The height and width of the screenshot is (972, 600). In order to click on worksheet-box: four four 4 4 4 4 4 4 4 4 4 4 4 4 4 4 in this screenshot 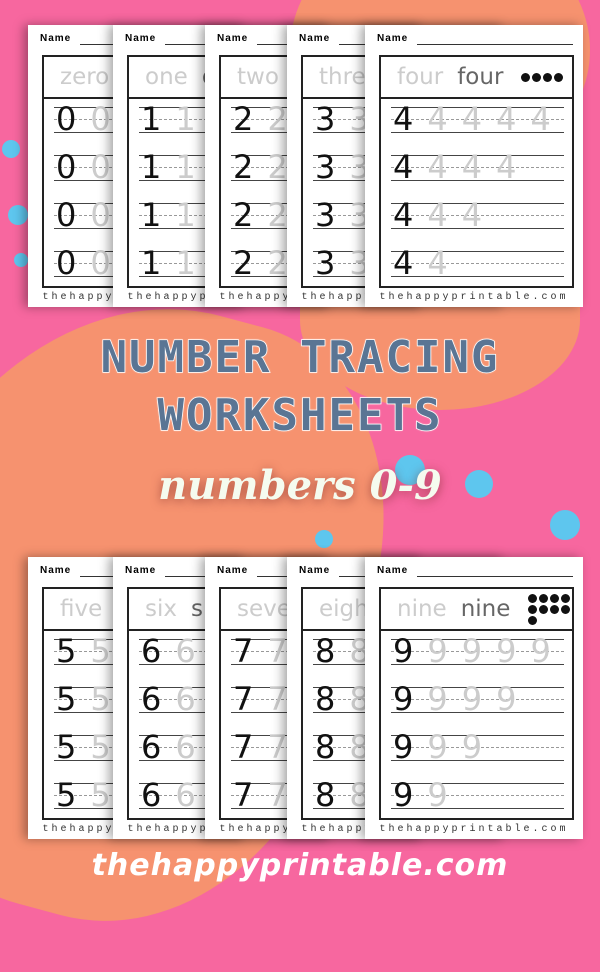, I will do `click(476, 171)`.